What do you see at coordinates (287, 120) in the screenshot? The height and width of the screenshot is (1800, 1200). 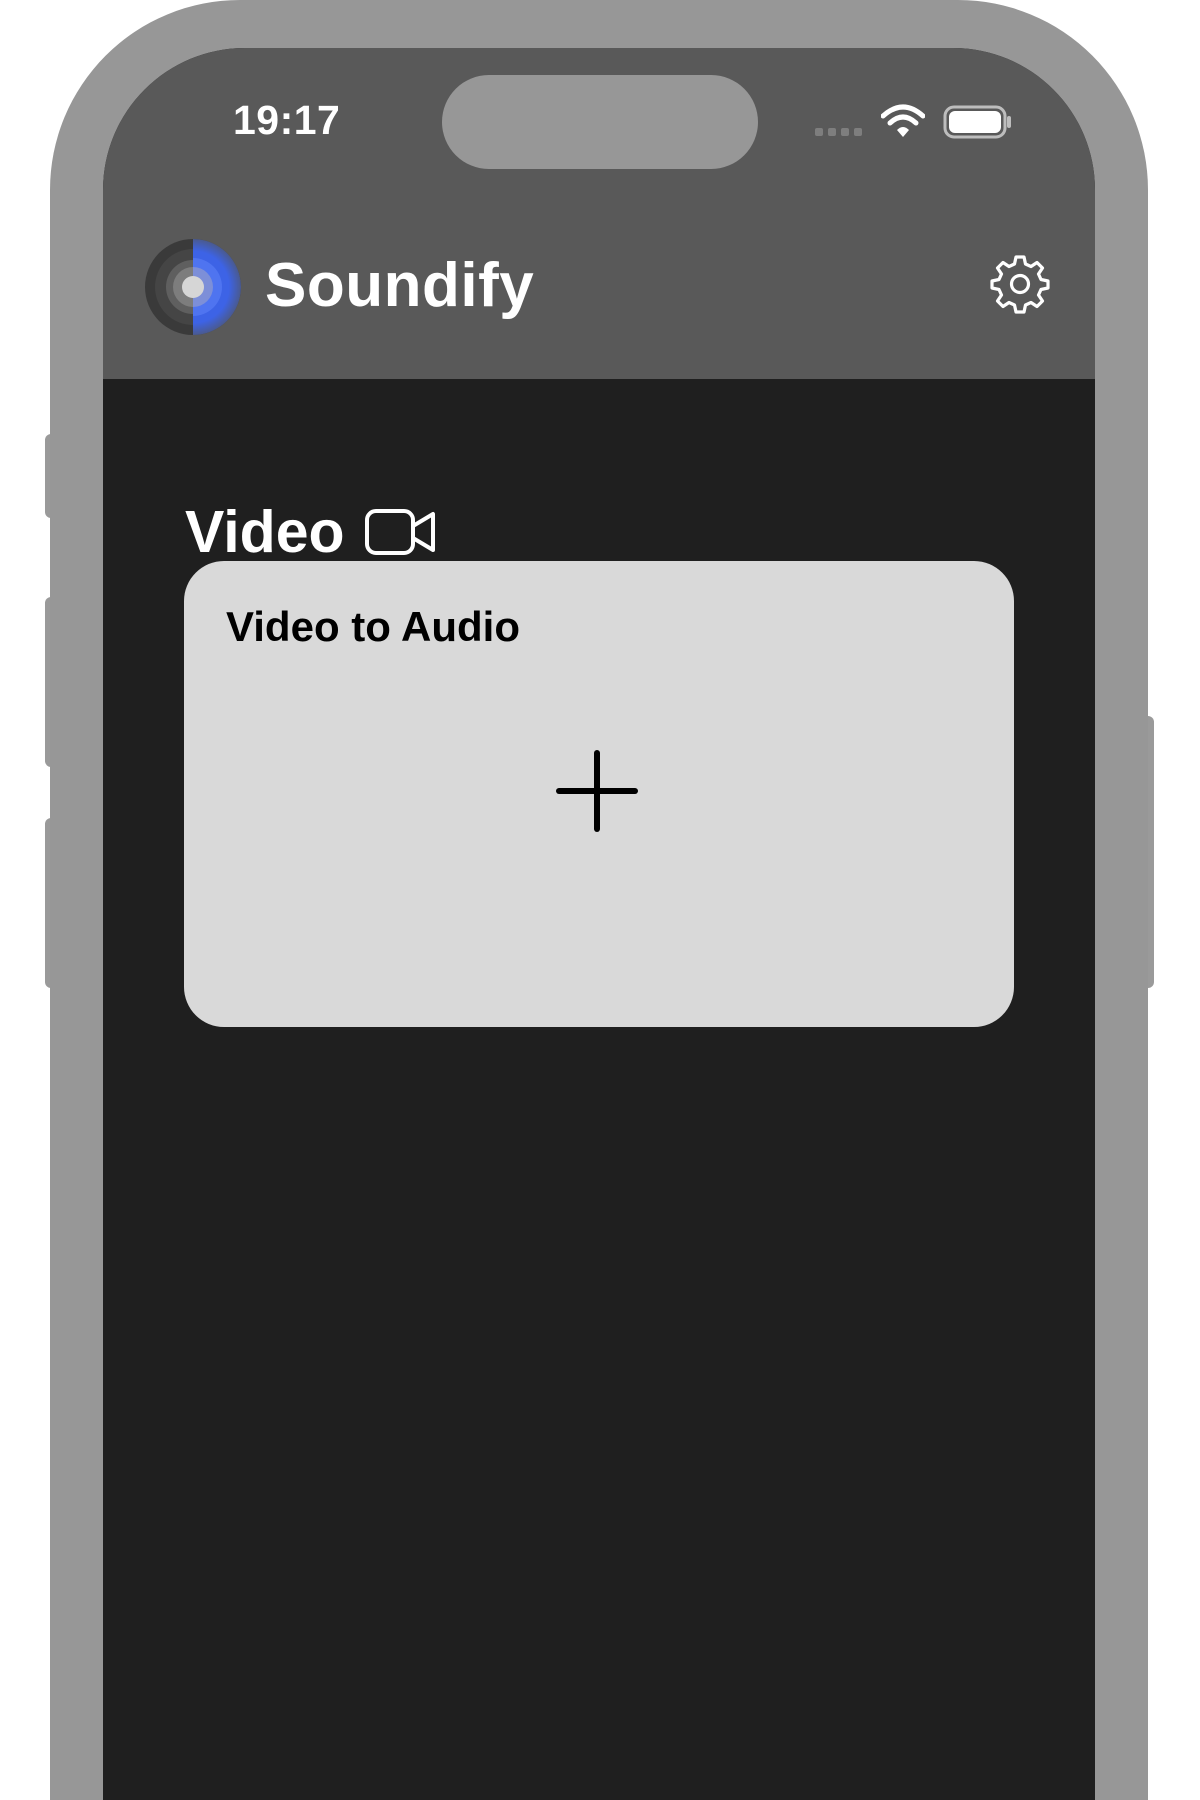 I see `status-time: 19:17` at bounding box center [287, 120].